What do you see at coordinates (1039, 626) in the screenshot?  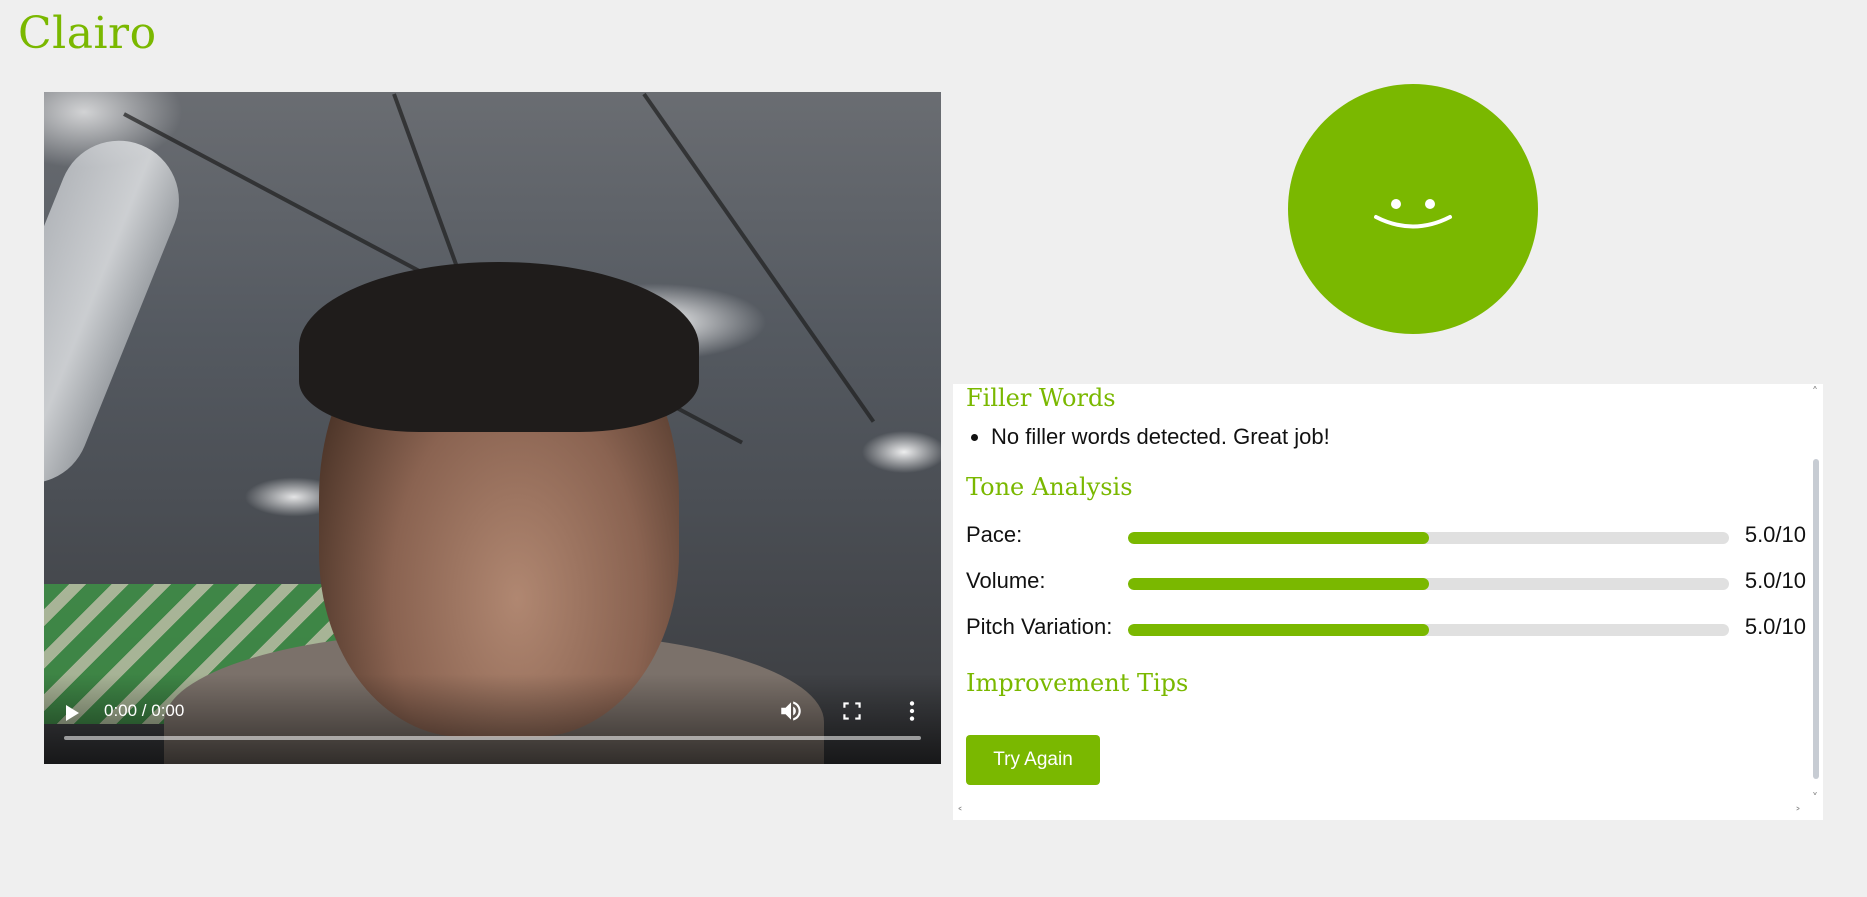 I see `metric-label: Pitch Variation:` at bounding box center [1039, 626].